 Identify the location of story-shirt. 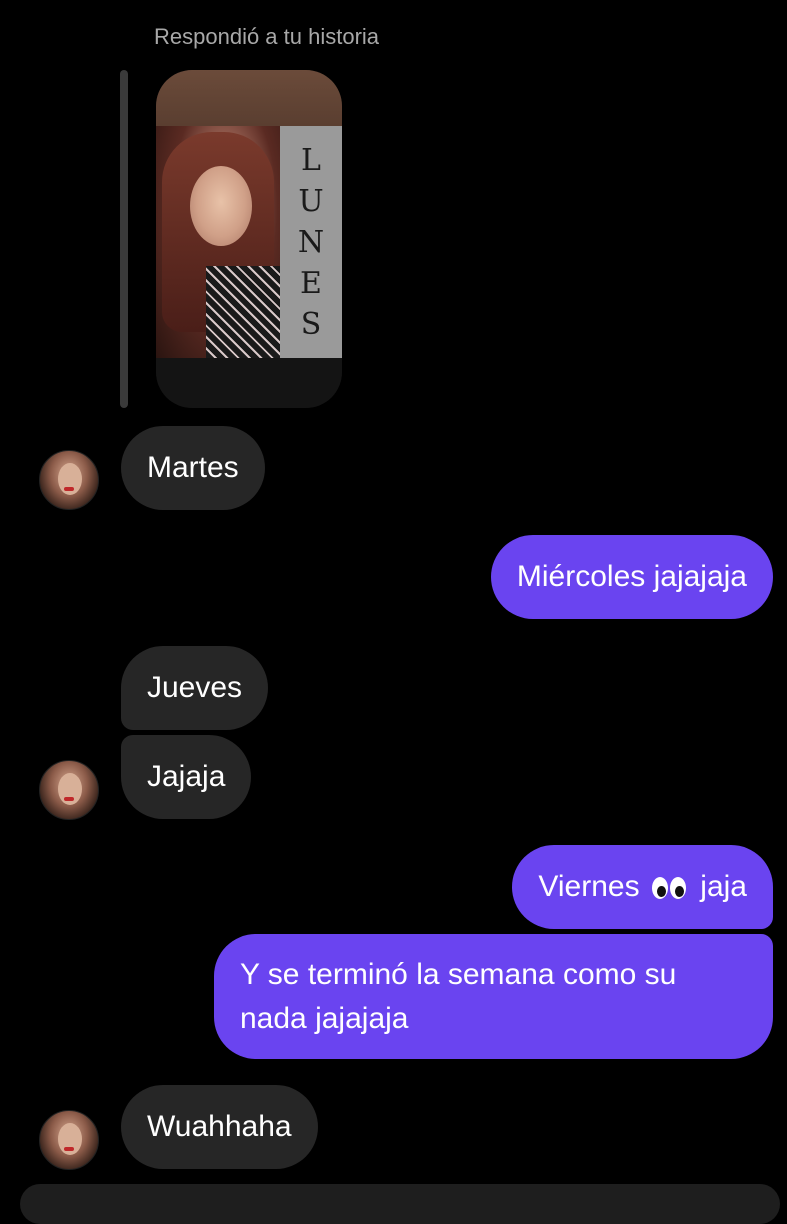
(243, 312).